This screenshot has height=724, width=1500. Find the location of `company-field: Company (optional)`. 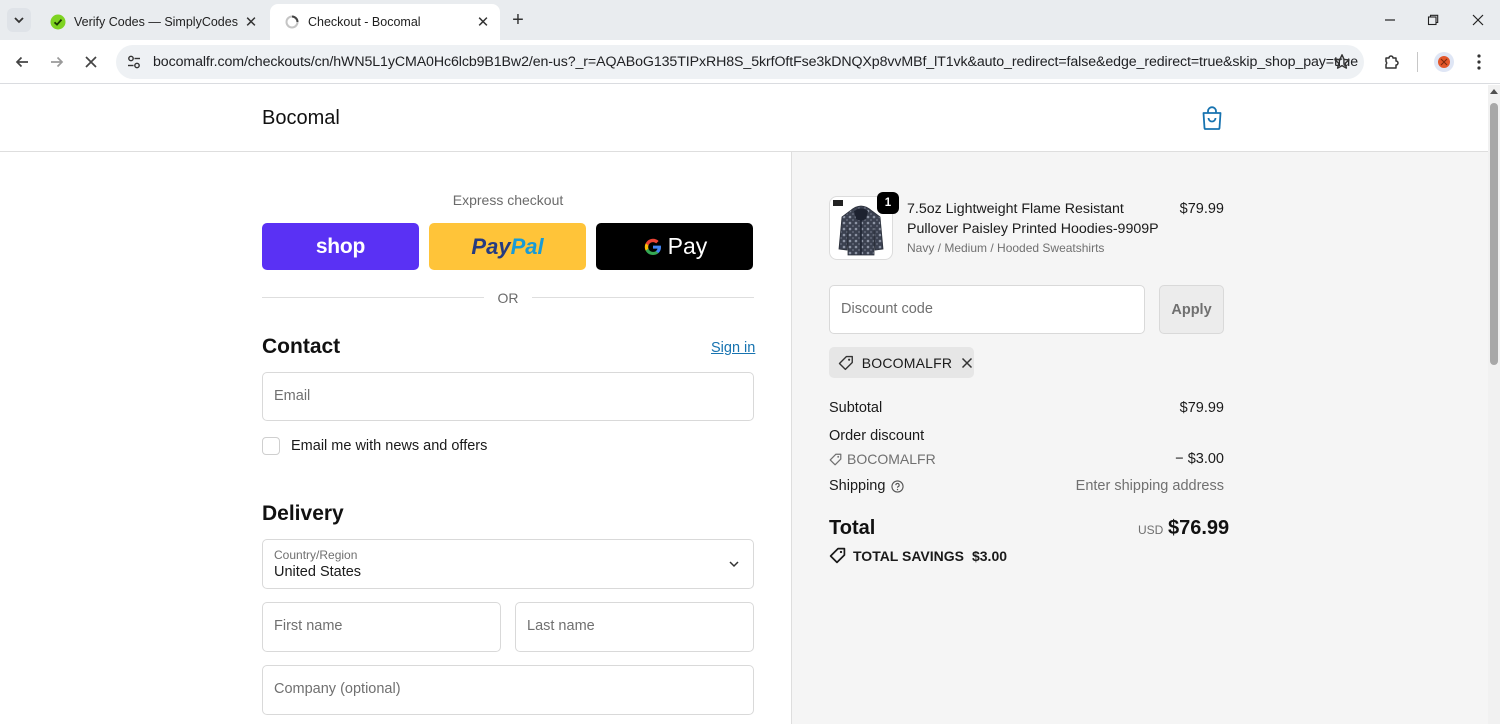

company-field: Company (optional) is located at coordinates (508, 690).